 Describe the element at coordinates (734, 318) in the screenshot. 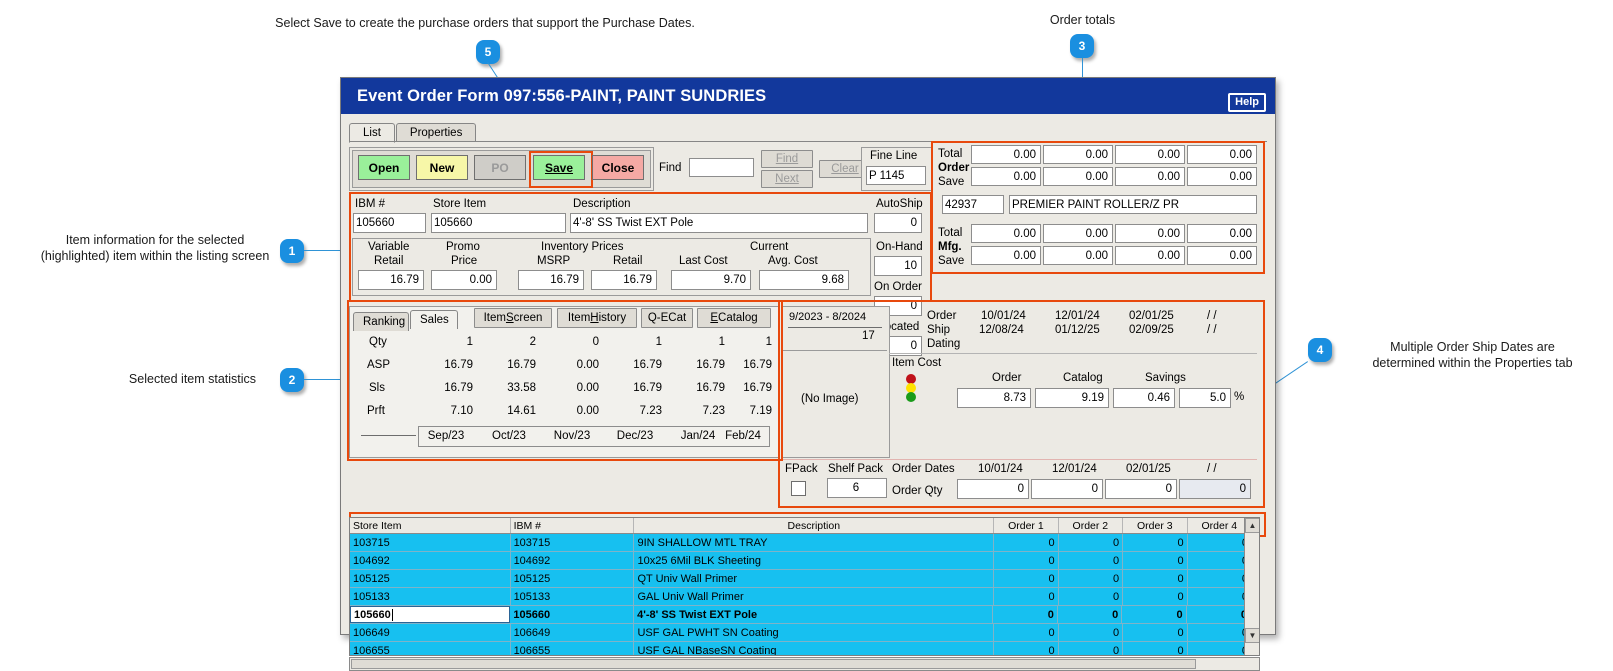

I see `ecatalog-button: E Catalog` at that location.